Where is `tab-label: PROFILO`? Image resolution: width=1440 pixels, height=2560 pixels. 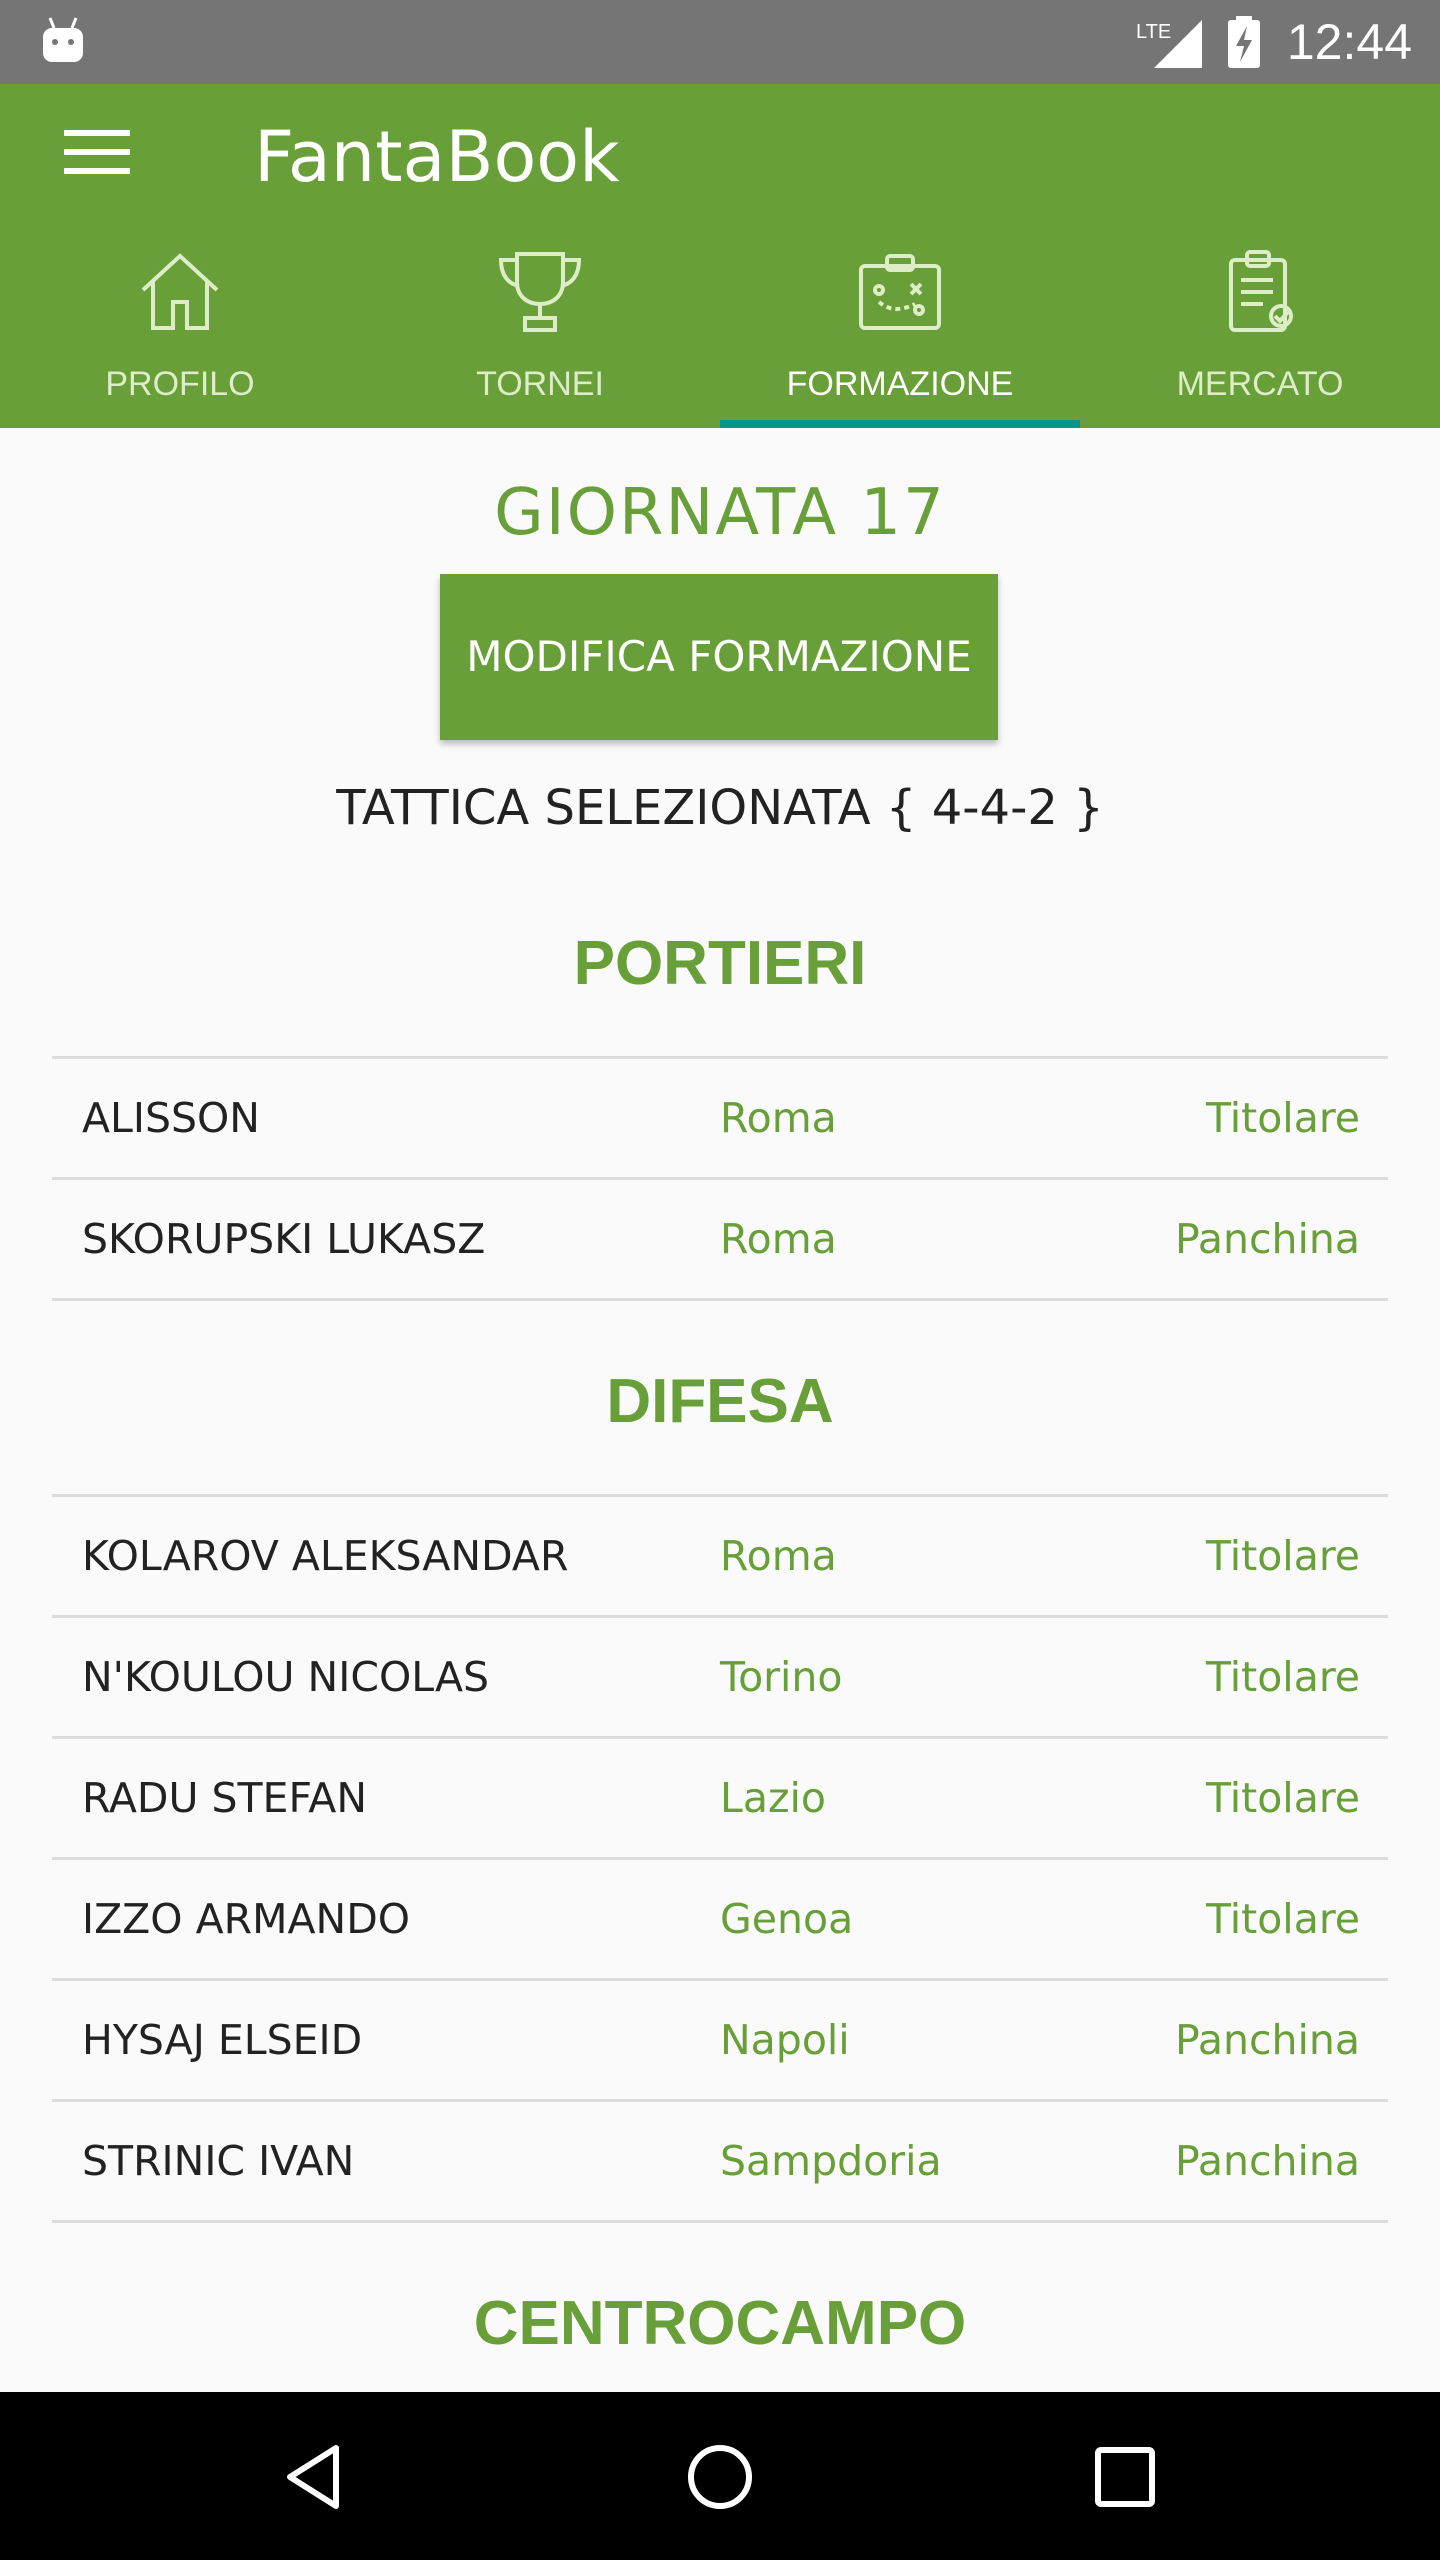
tab-label: PROFILO is located at coordinates (180, 384).